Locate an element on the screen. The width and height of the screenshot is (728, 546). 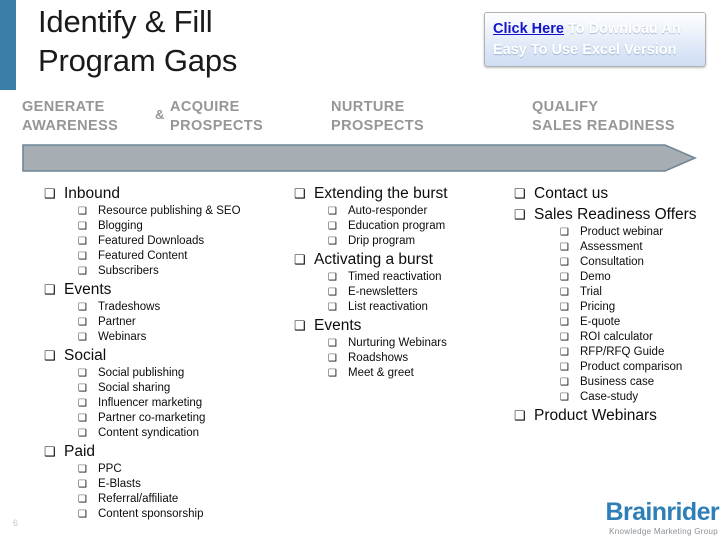
list-item: ❑ Nurturing Webinars is located at coordinates (408, 343).